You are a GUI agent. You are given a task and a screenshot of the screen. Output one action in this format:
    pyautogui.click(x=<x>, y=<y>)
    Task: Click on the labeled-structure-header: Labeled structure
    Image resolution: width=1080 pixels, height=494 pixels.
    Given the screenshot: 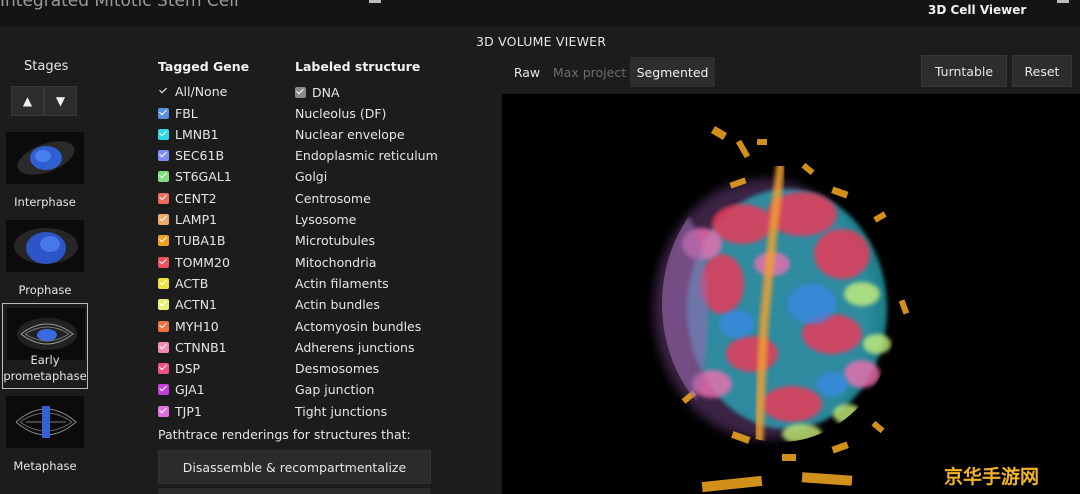 What is the action you would take?
    pyautogui.click(x=358, y=66)
    